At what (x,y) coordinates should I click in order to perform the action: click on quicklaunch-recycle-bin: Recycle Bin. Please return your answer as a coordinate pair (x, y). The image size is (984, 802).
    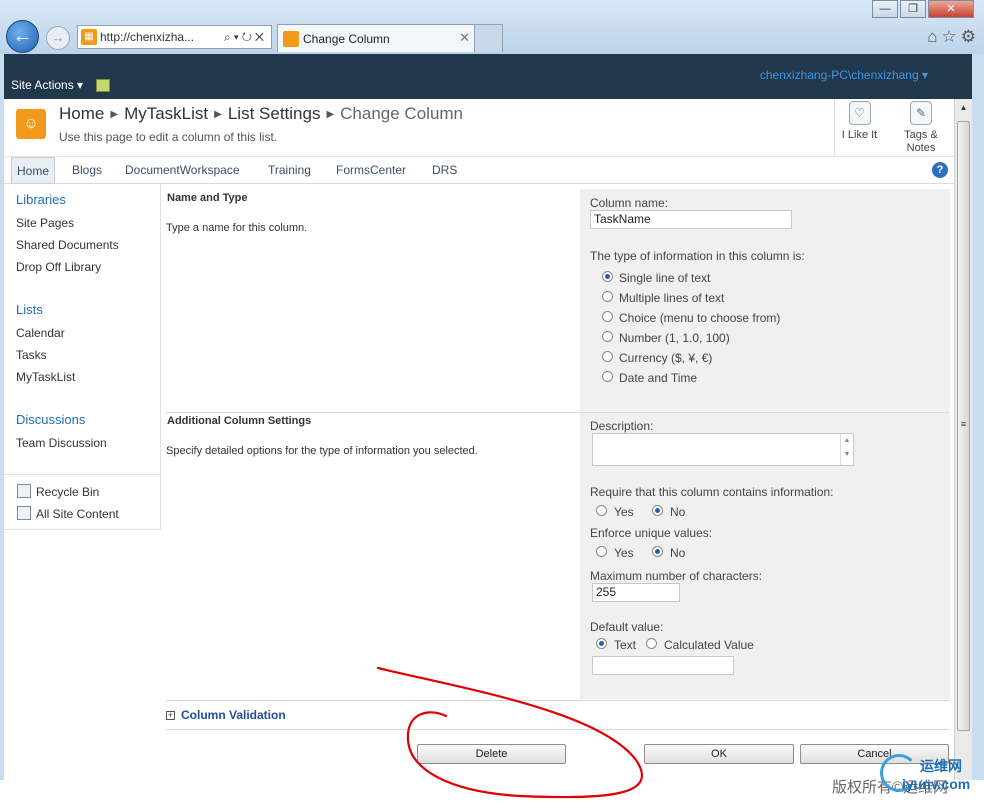
    Looking at the image, I should click on (67, 492).